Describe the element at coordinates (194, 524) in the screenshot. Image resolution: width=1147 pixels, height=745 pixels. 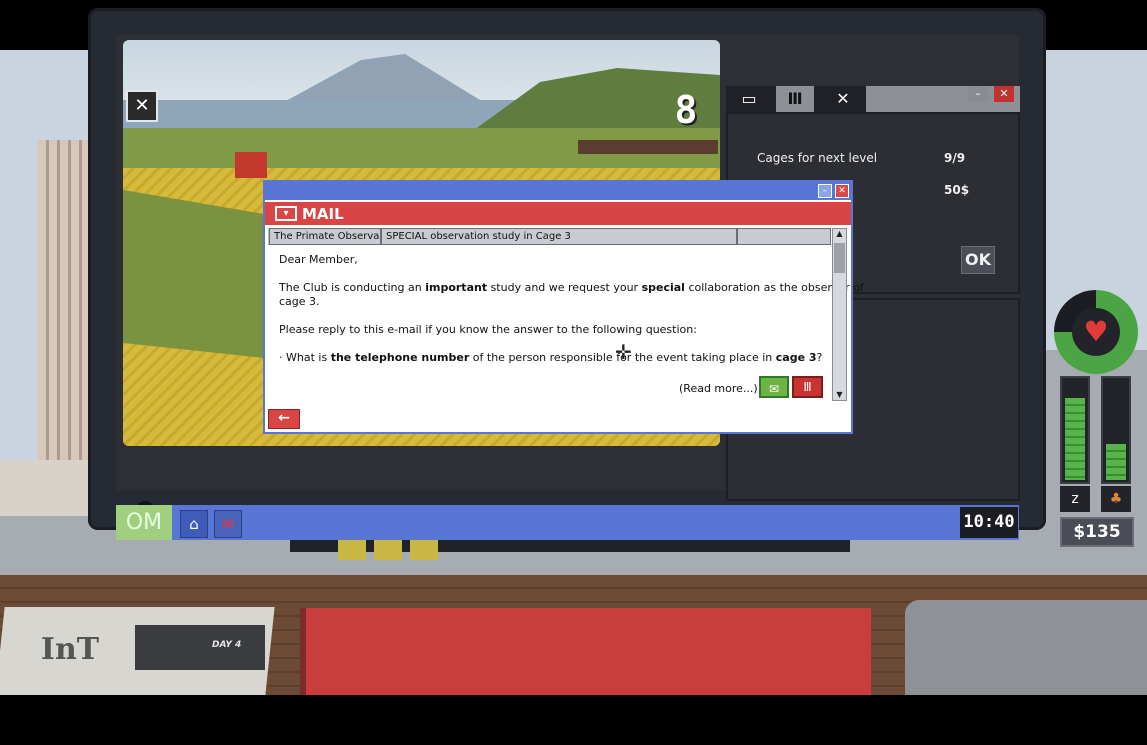
I see `home-icon: ⌂` at that location.